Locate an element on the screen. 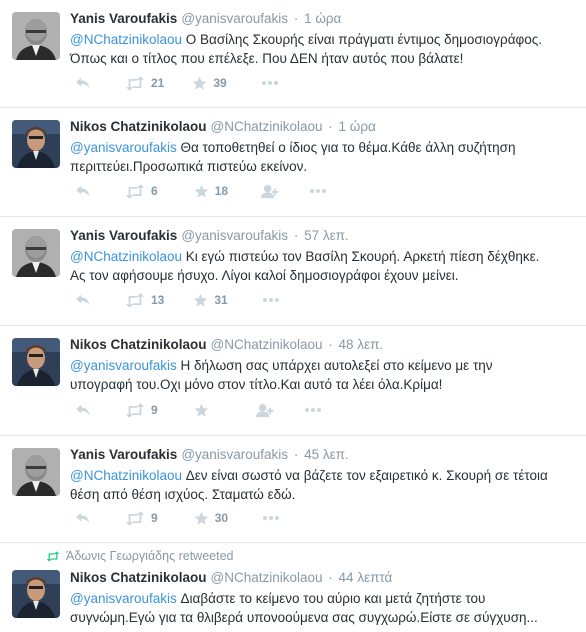  retweet-button: 21 is located at coordinates (144, 83).